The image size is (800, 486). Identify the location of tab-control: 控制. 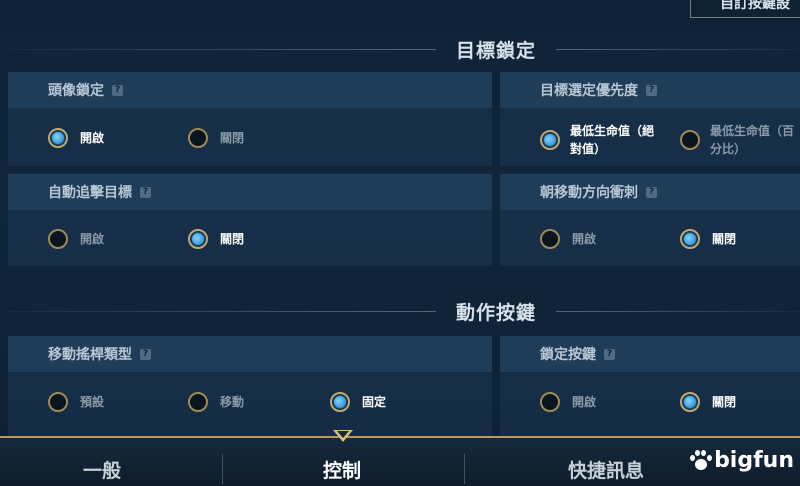
(342, 469).